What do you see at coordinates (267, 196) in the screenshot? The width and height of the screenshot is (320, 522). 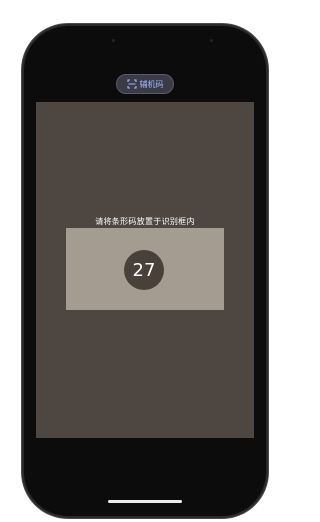 I see `power-button` at bounding box center [267, 196].